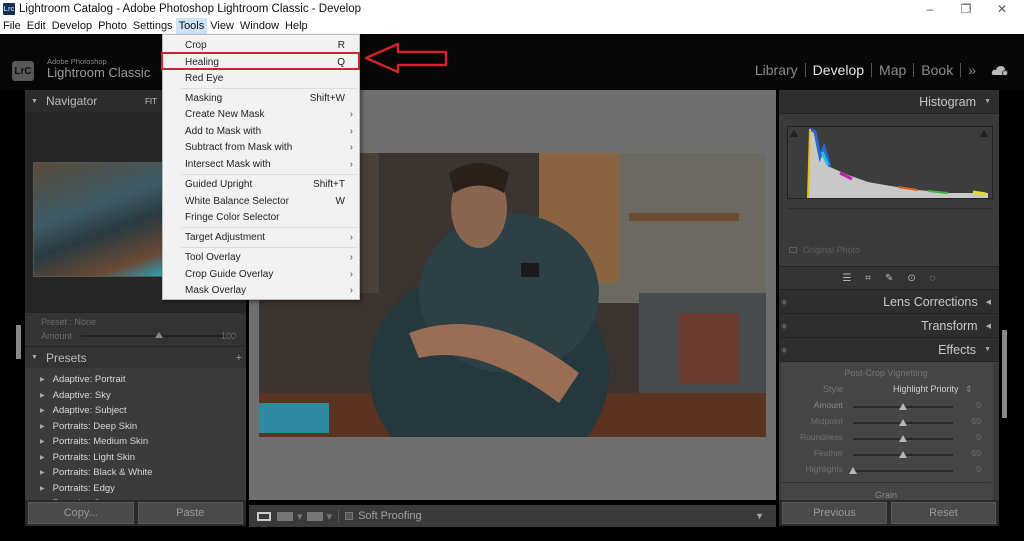 The image size is (1024, 541). I want to click on slider-track, so click(903, 471).